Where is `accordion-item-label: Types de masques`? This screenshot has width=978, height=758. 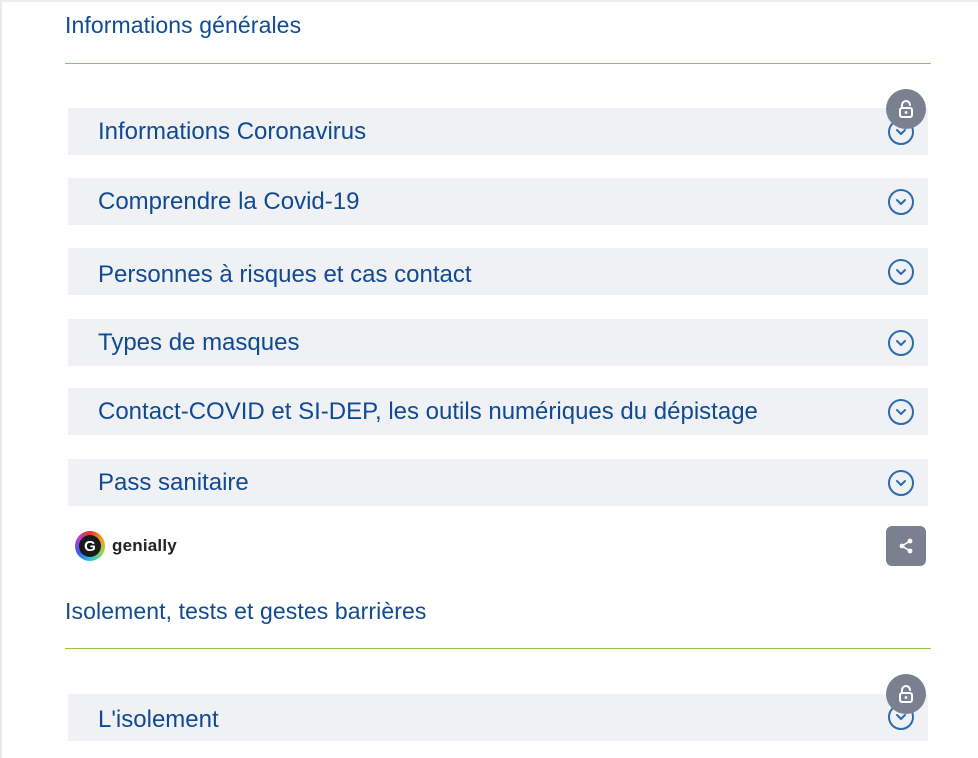 accordion-item-label: Types de masques is located at coordinates (199, 342).